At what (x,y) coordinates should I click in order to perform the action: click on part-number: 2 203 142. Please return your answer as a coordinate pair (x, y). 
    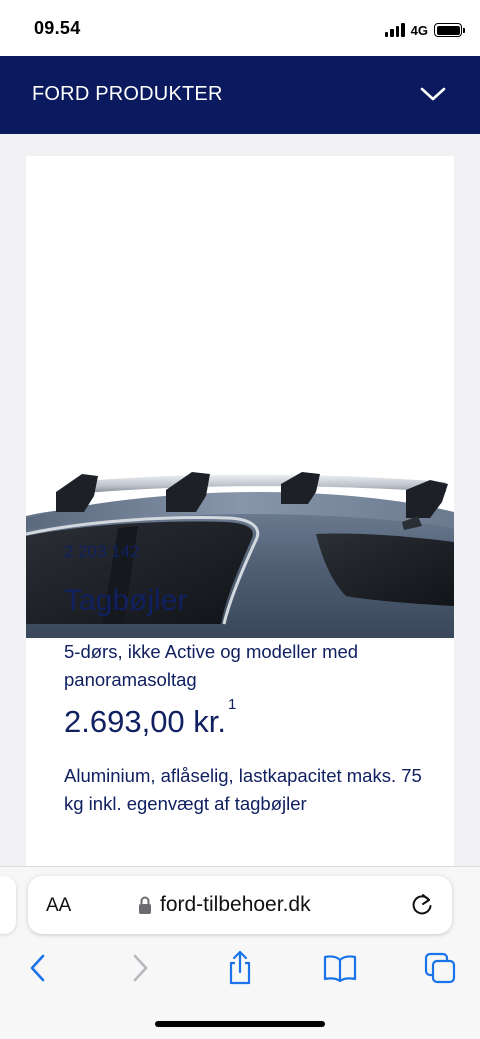
    Looking at the image, I should click on (102, 551).